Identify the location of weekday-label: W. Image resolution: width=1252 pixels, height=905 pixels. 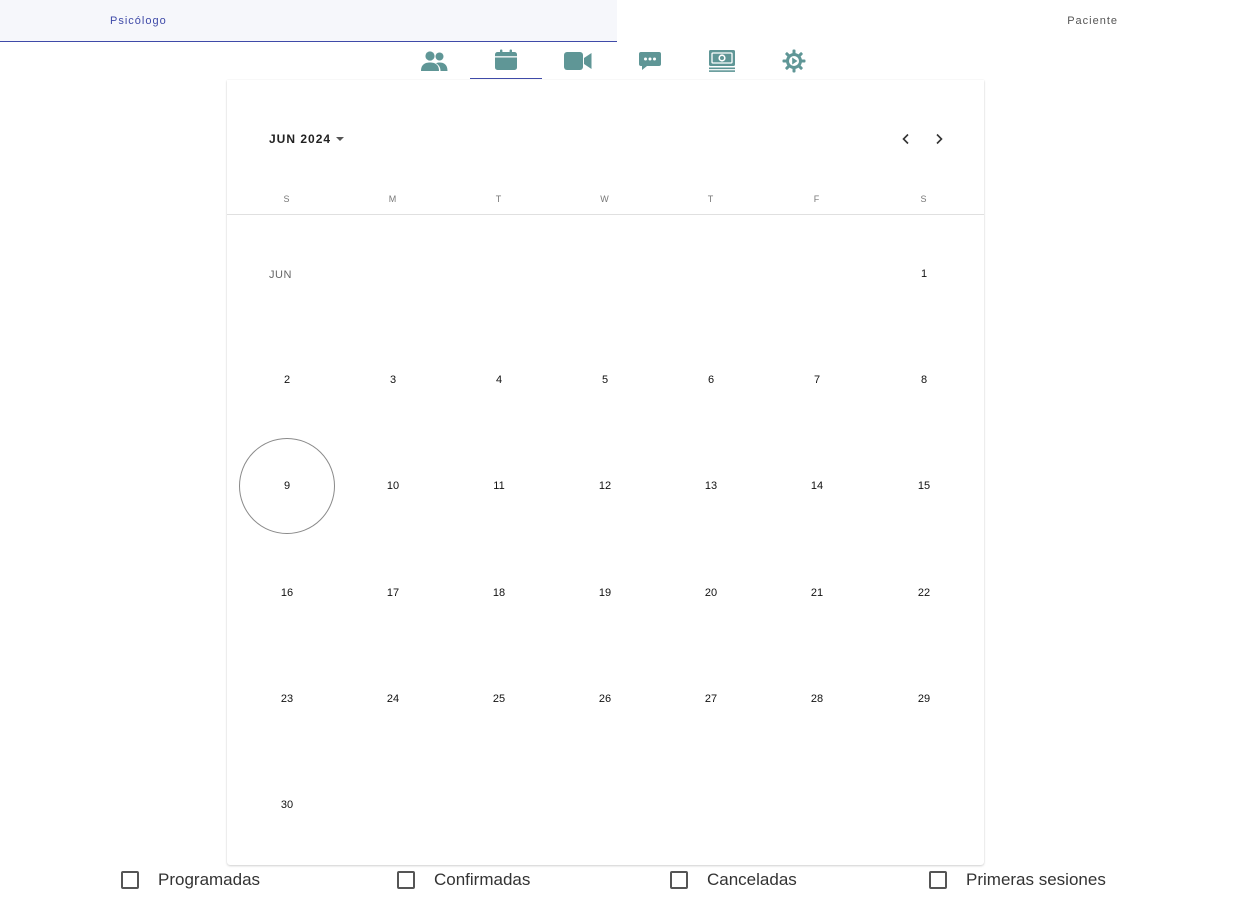
(605, 199).